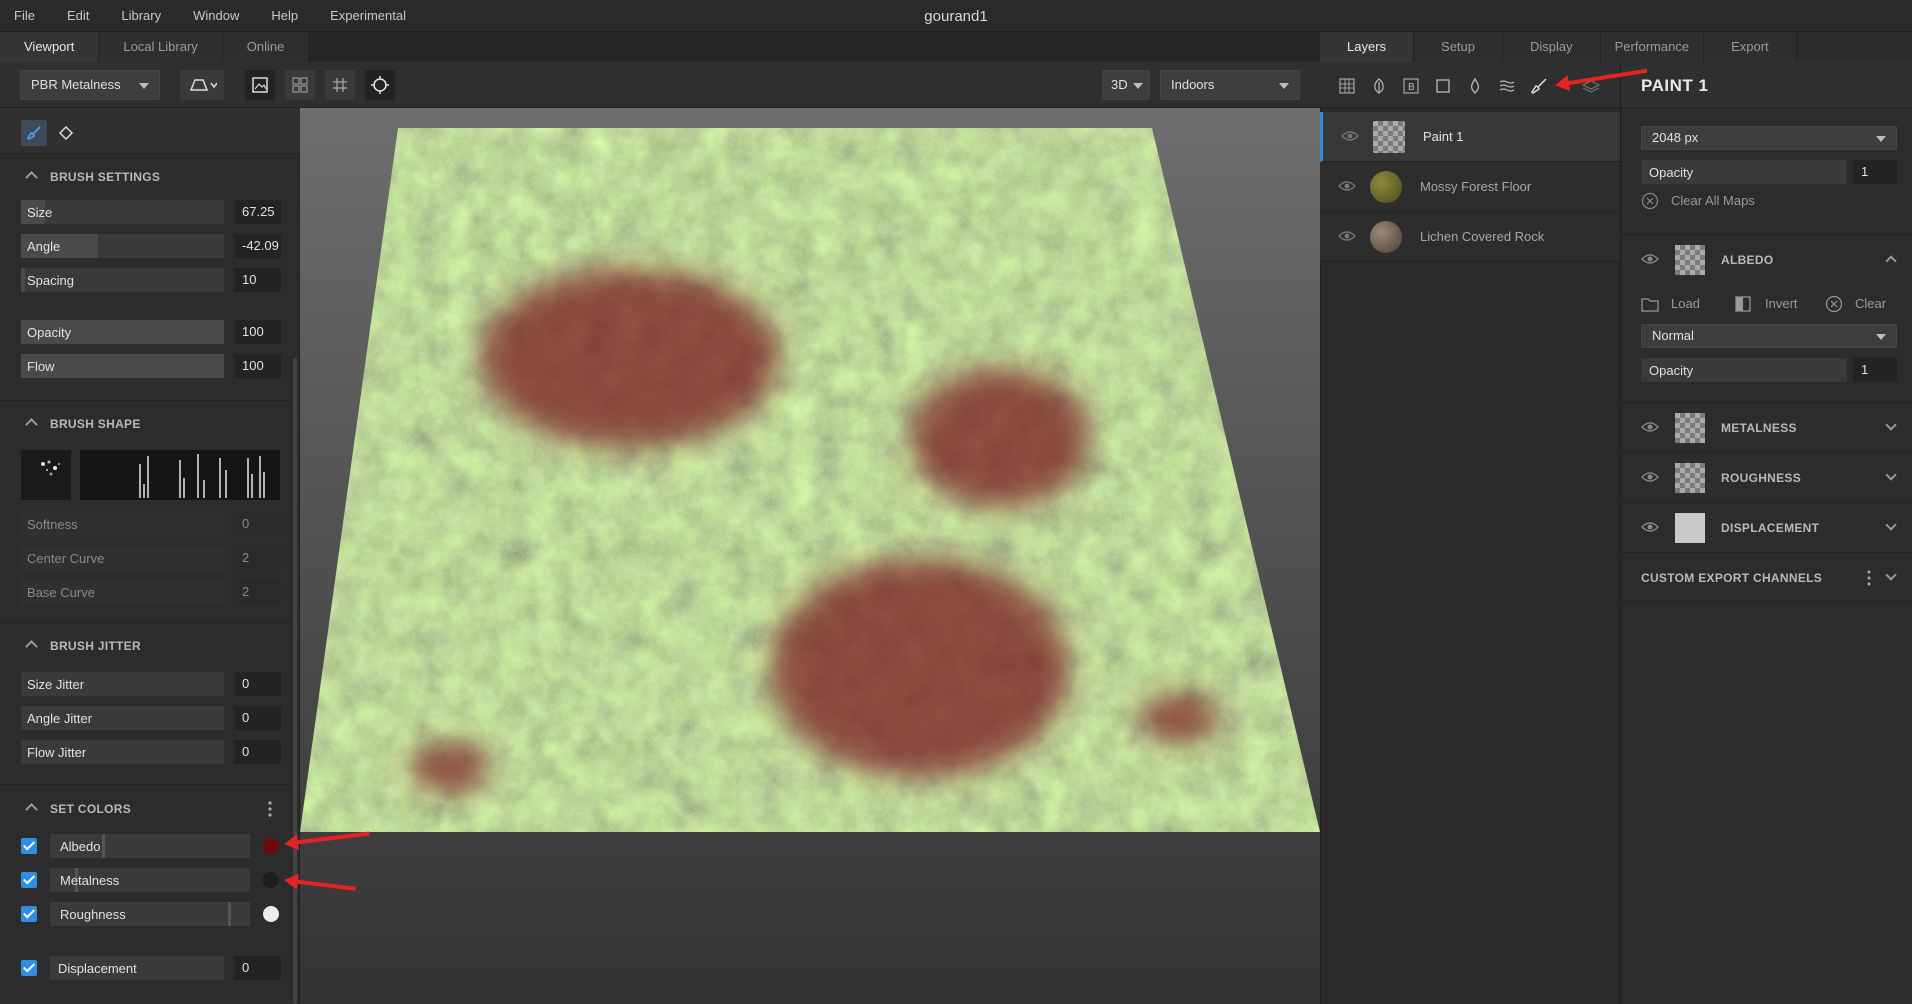 Image resolution: width=1912 pixels, height=1004 pixels. Describe the element at coordinates (271, 880) in the screenshot. I see `metalness-color-swatch` at that location.